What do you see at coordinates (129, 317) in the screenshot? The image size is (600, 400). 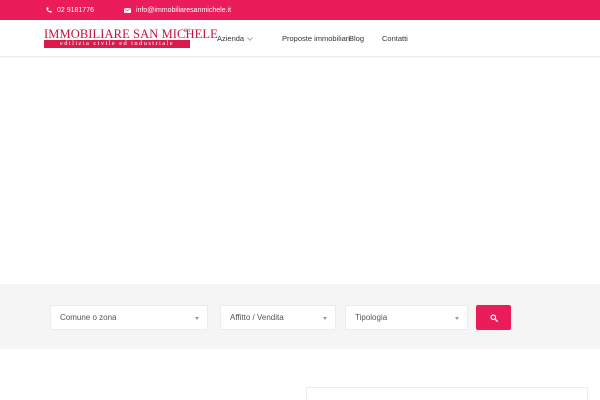 I see `location-select: Comune o zona` at bounding box center [129, 317].